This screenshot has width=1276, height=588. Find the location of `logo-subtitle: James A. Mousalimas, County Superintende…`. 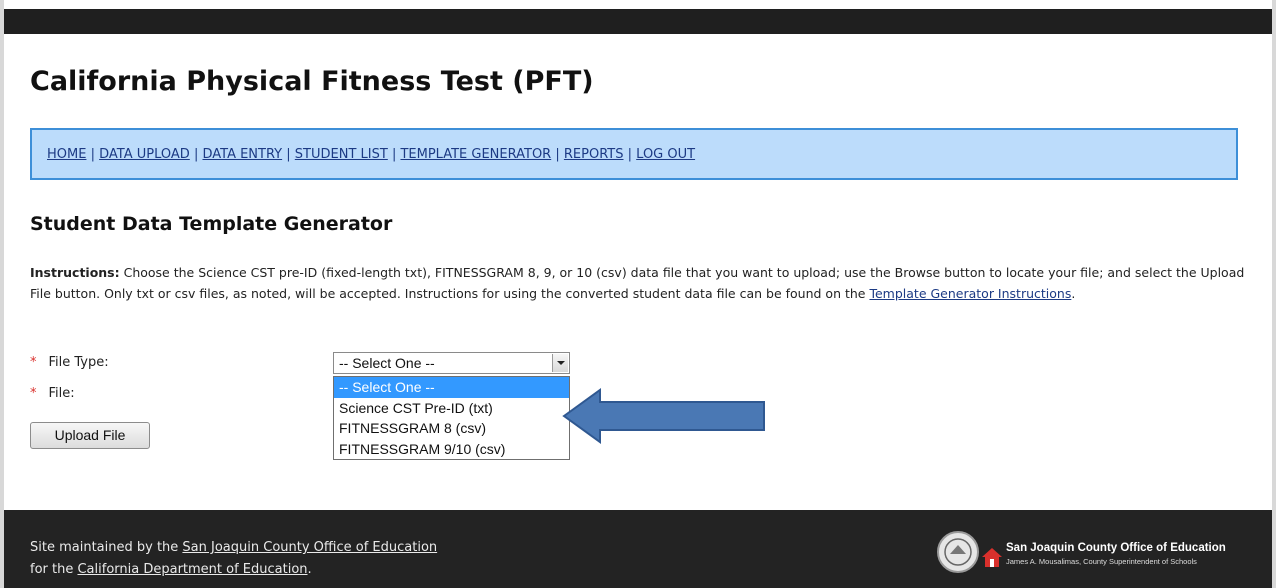

logo-subtitle: James A. Mousalimas, County Superintende… is located at coordinates (1101, 561).